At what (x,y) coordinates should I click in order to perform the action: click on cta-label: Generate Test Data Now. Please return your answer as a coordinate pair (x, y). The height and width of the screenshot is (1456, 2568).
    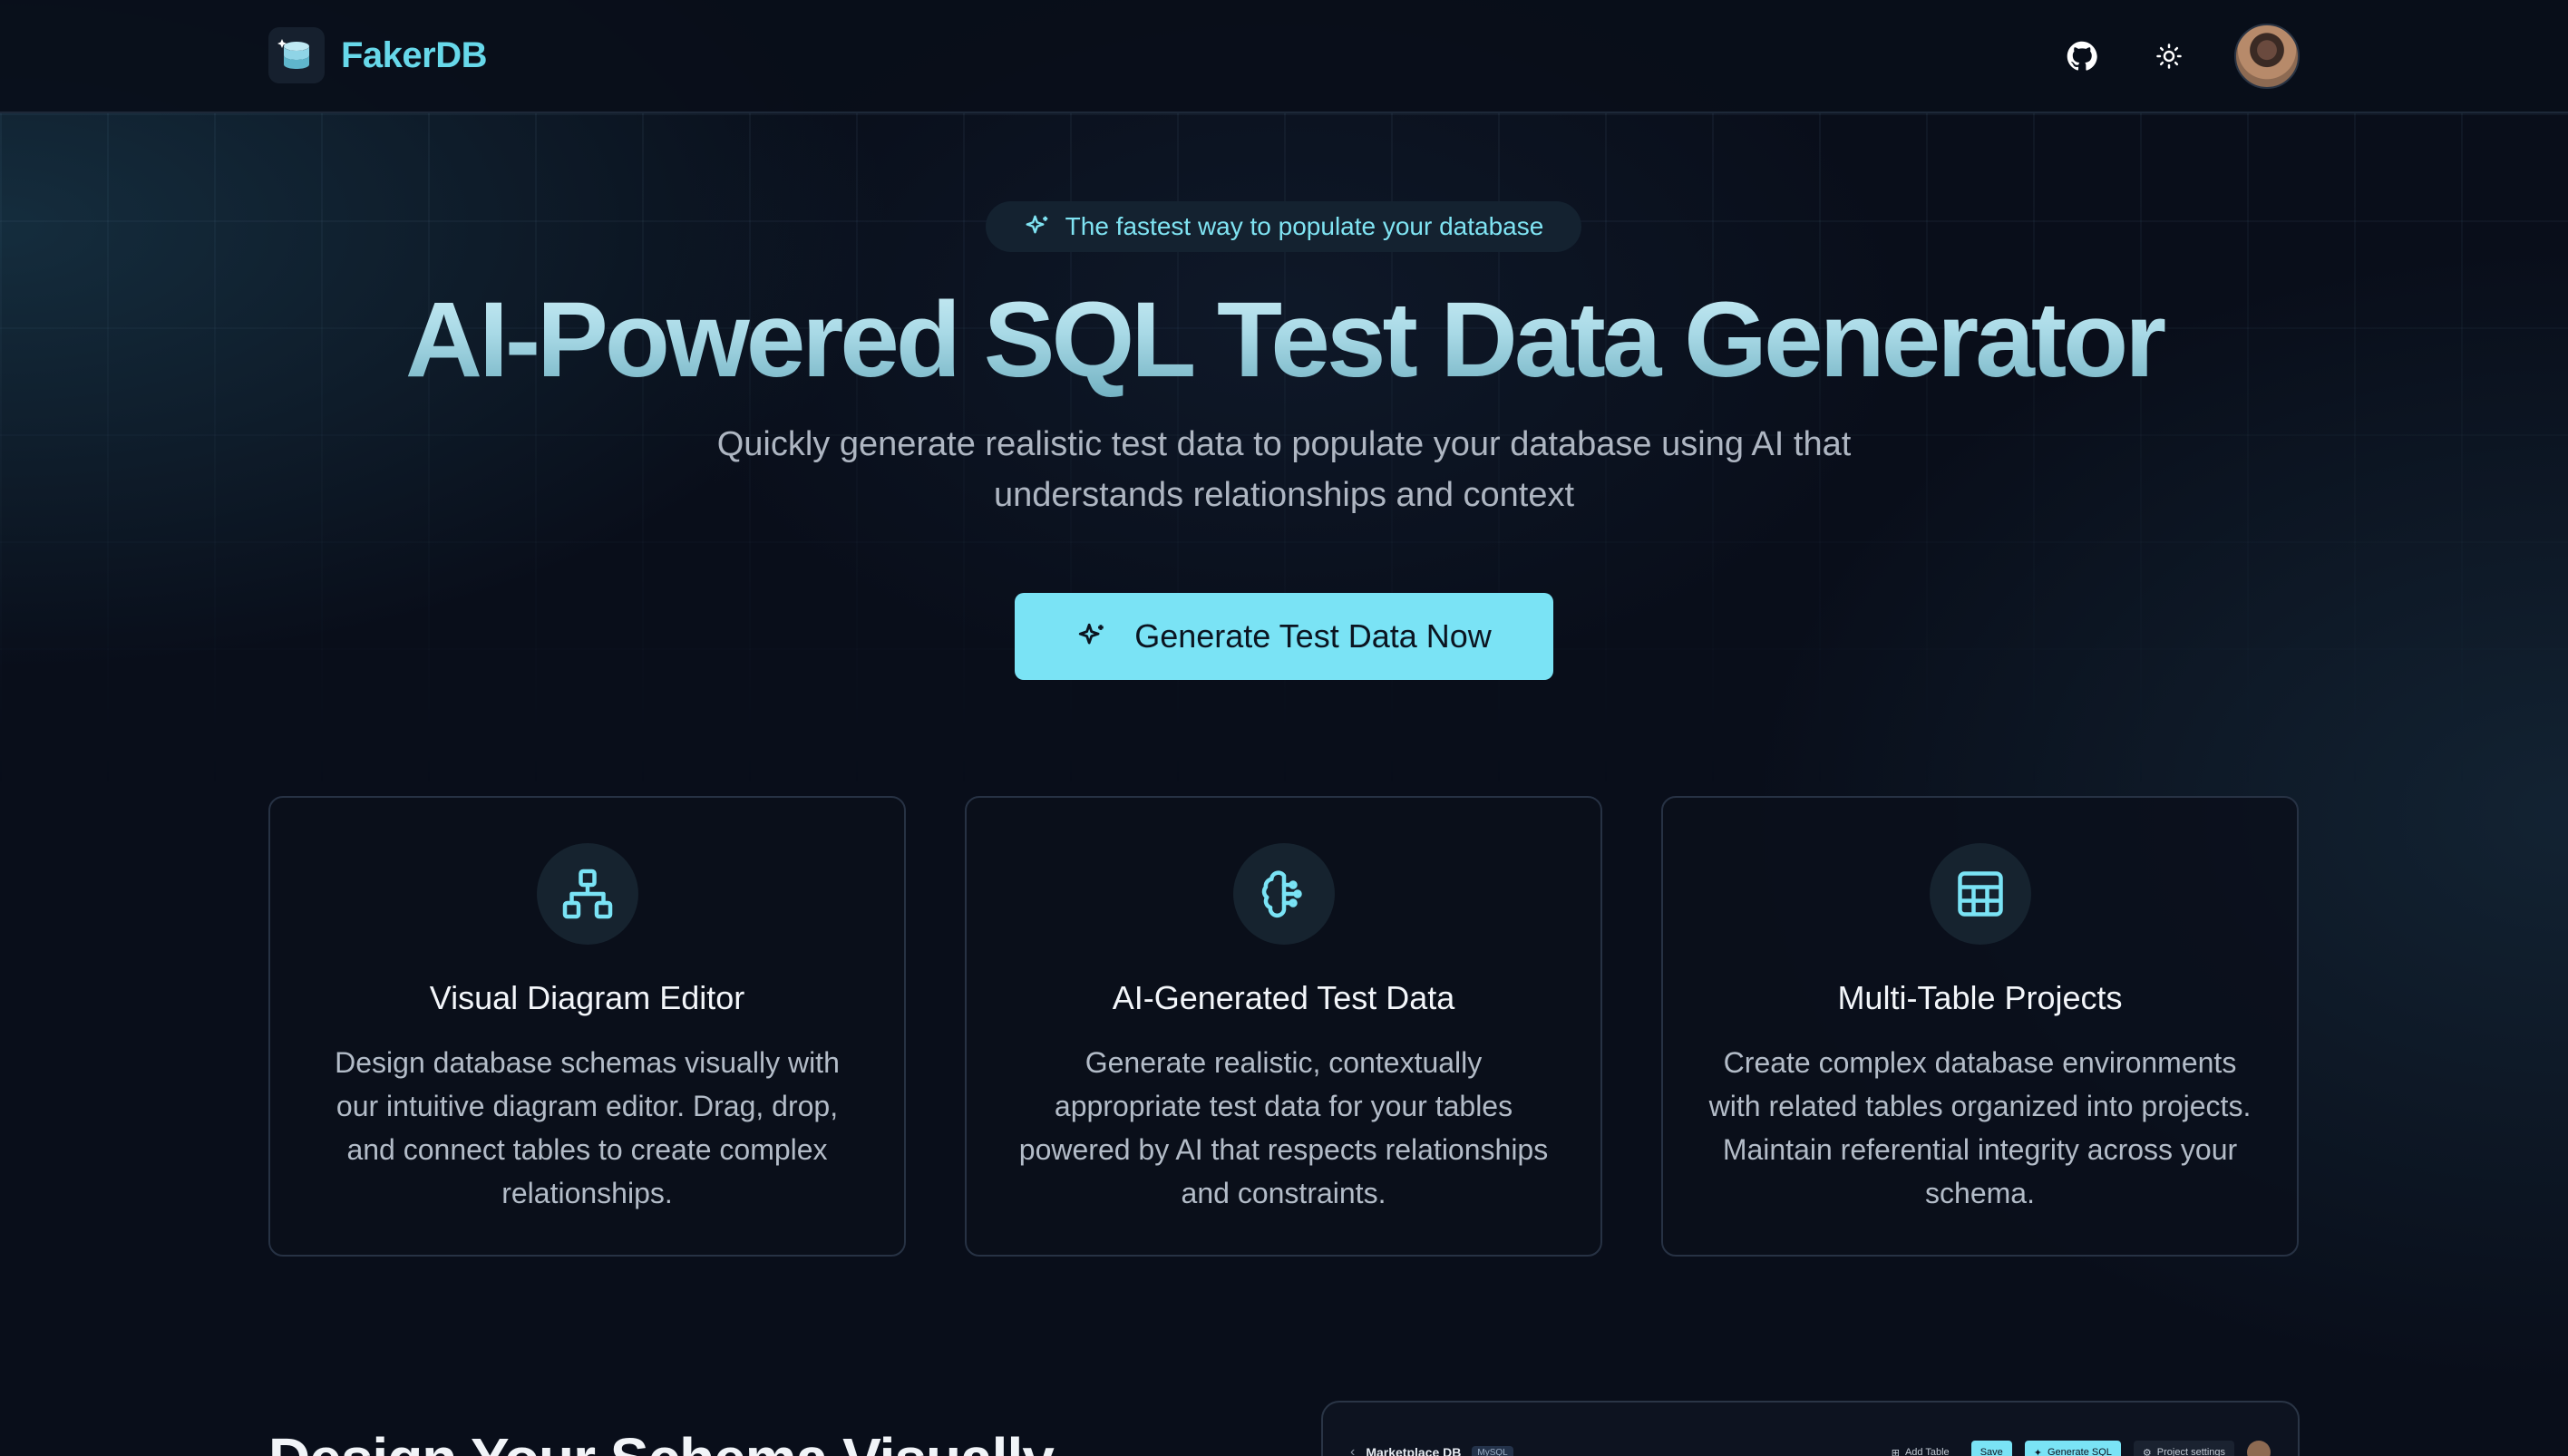
    Looking at the image, I should click on (1313, 636).